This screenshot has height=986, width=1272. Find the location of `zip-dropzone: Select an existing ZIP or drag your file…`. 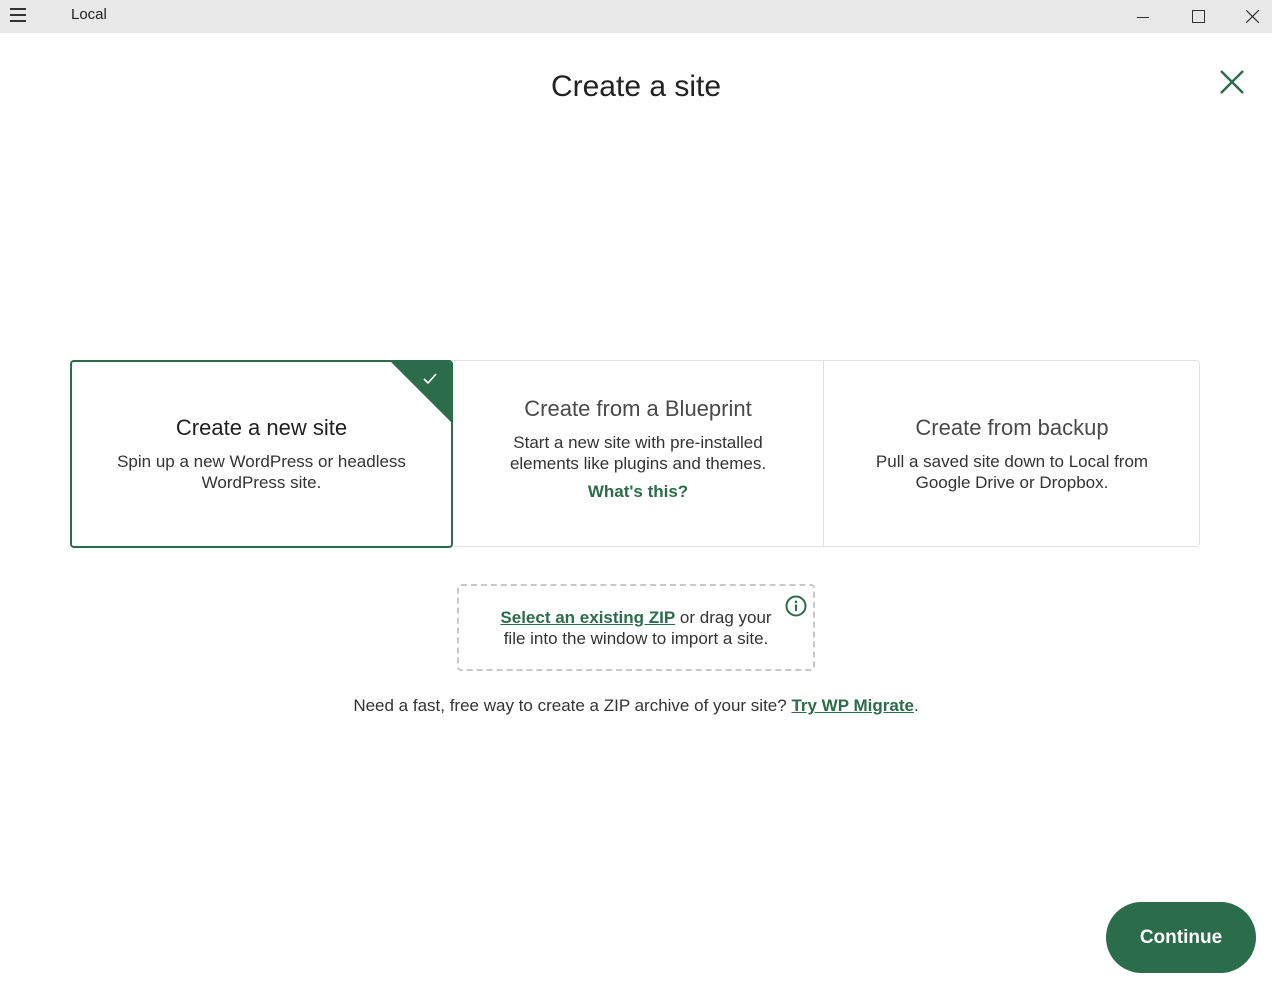

zip-dropzone: Select an existing ZIP or drag your file… is located at coordinates (636, 627).